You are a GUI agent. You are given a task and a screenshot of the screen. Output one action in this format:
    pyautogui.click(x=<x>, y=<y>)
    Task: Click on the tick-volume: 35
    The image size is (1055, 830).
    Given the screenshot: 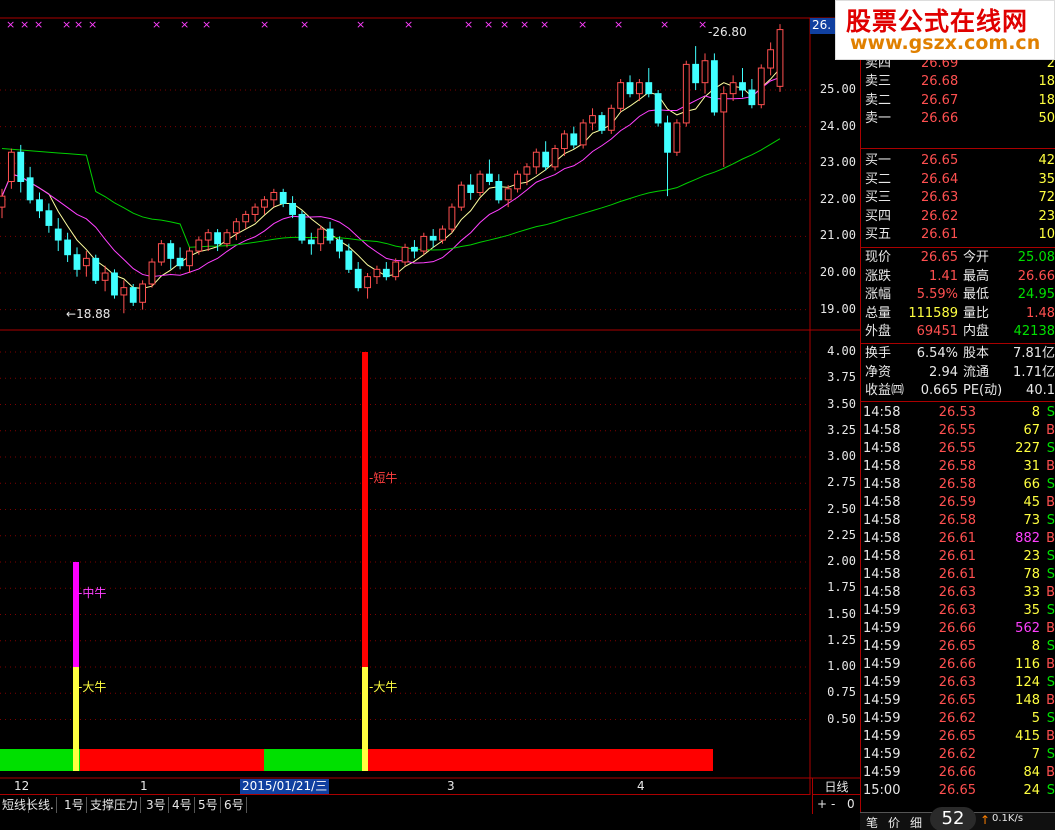 What is the action you would take?
    pyautogui.click(x=1031, y=610)
    